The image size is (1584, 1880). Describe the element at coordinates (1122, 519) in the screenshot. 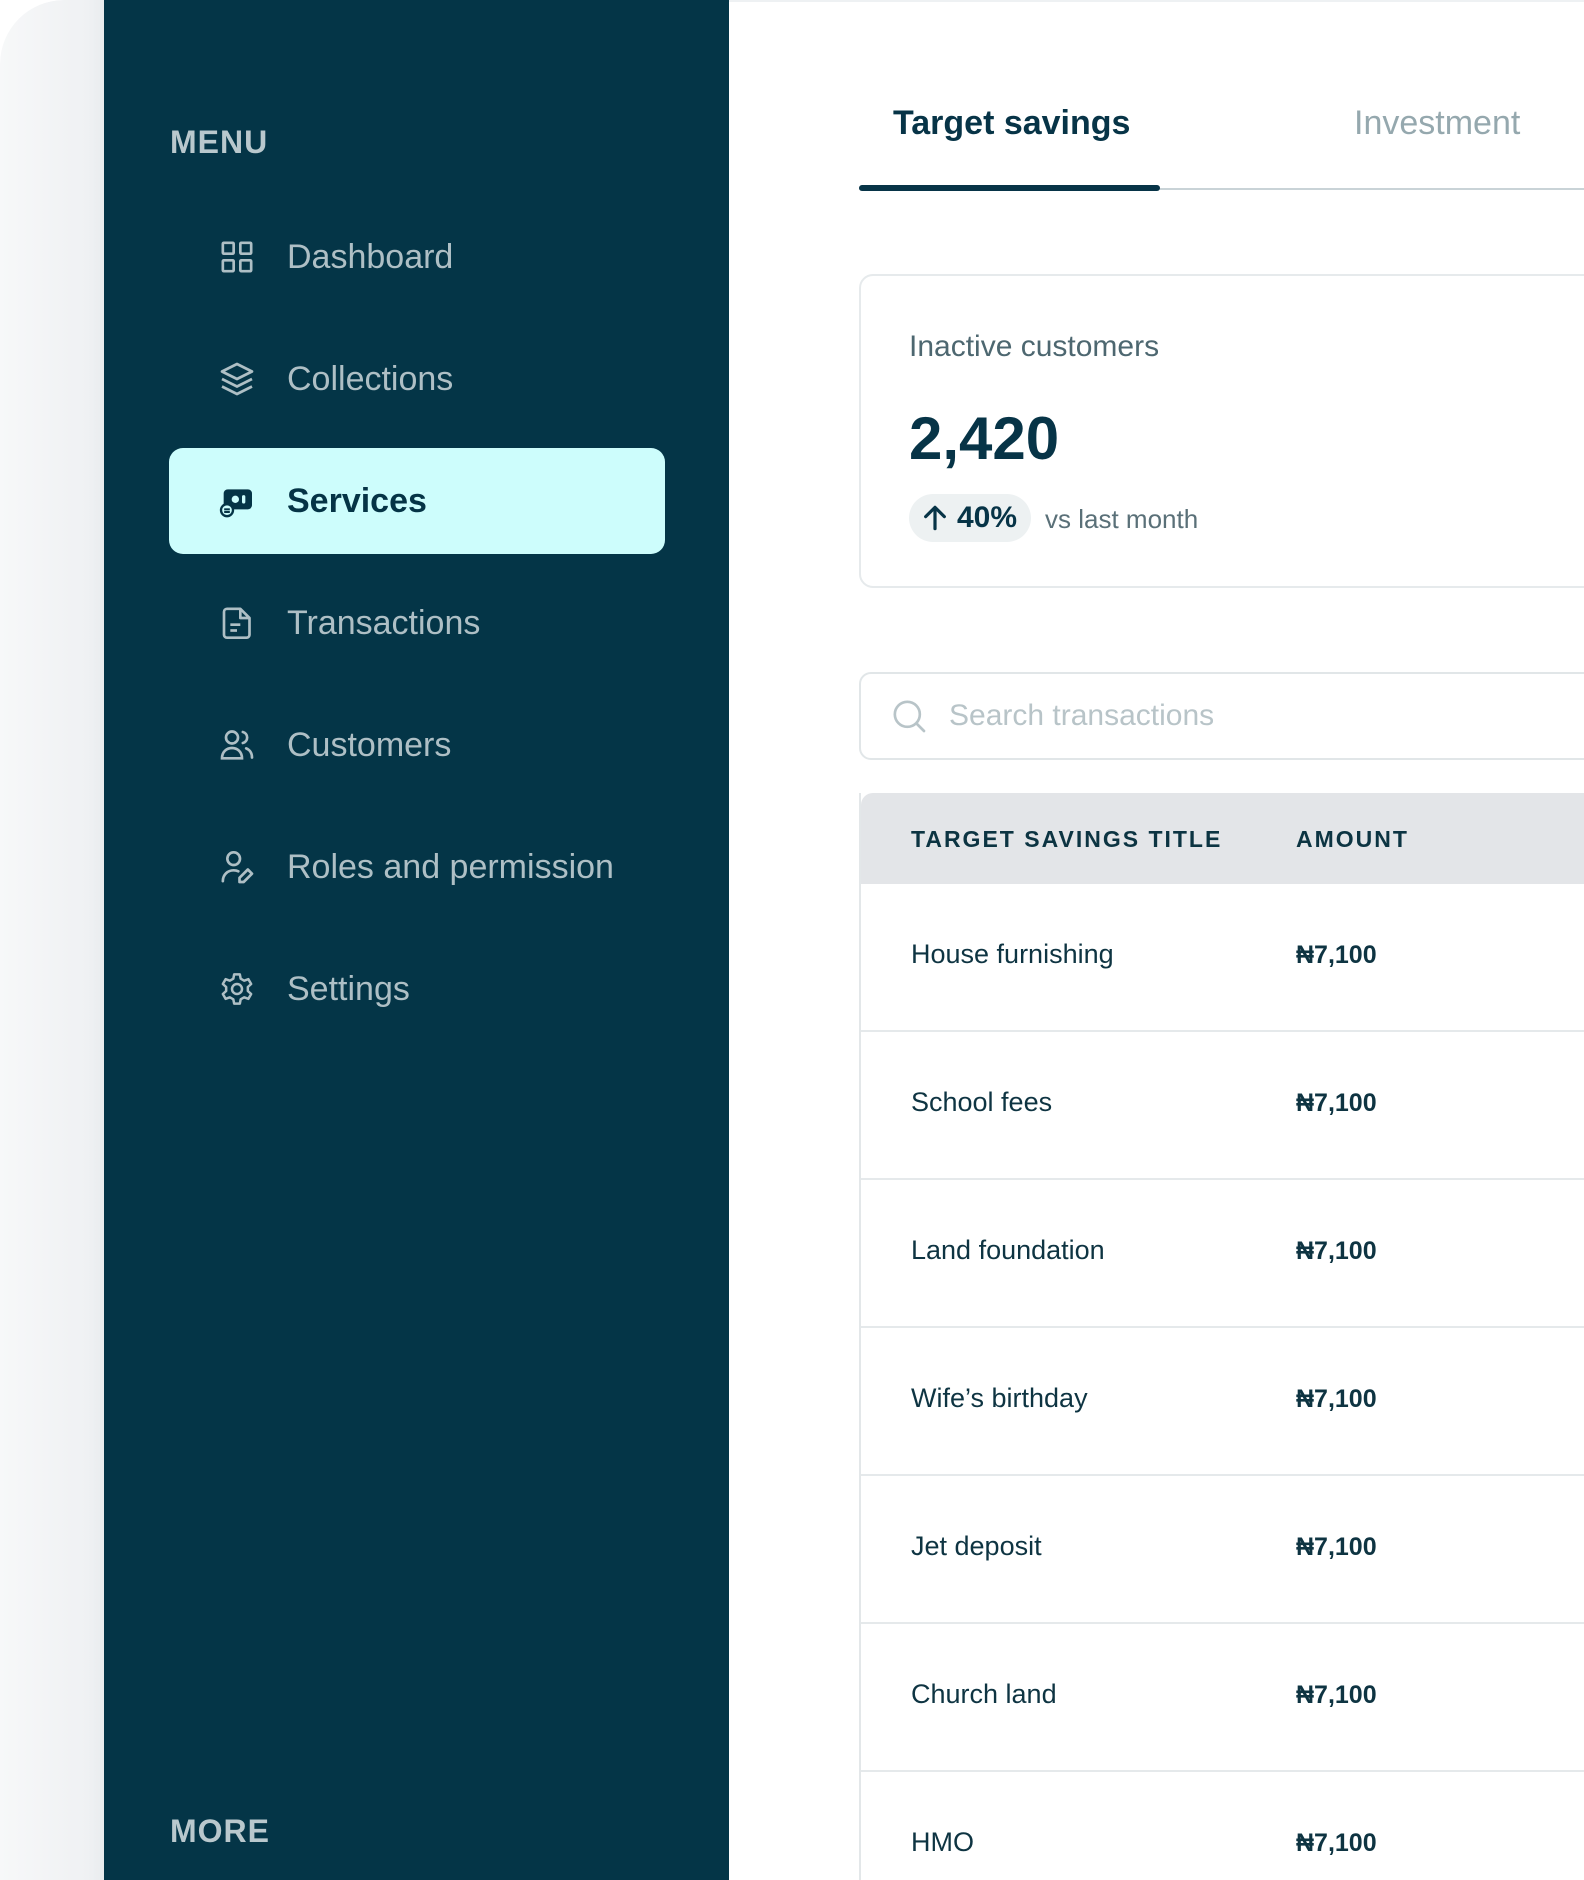

I see `trend-caption: vs last month` at that location.